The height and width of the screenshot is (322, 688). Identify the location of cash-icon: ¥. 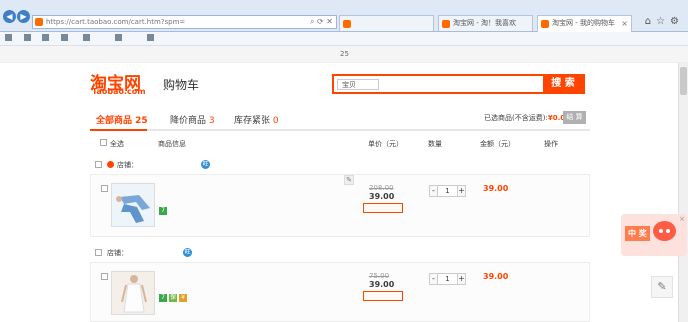
(183, 298).